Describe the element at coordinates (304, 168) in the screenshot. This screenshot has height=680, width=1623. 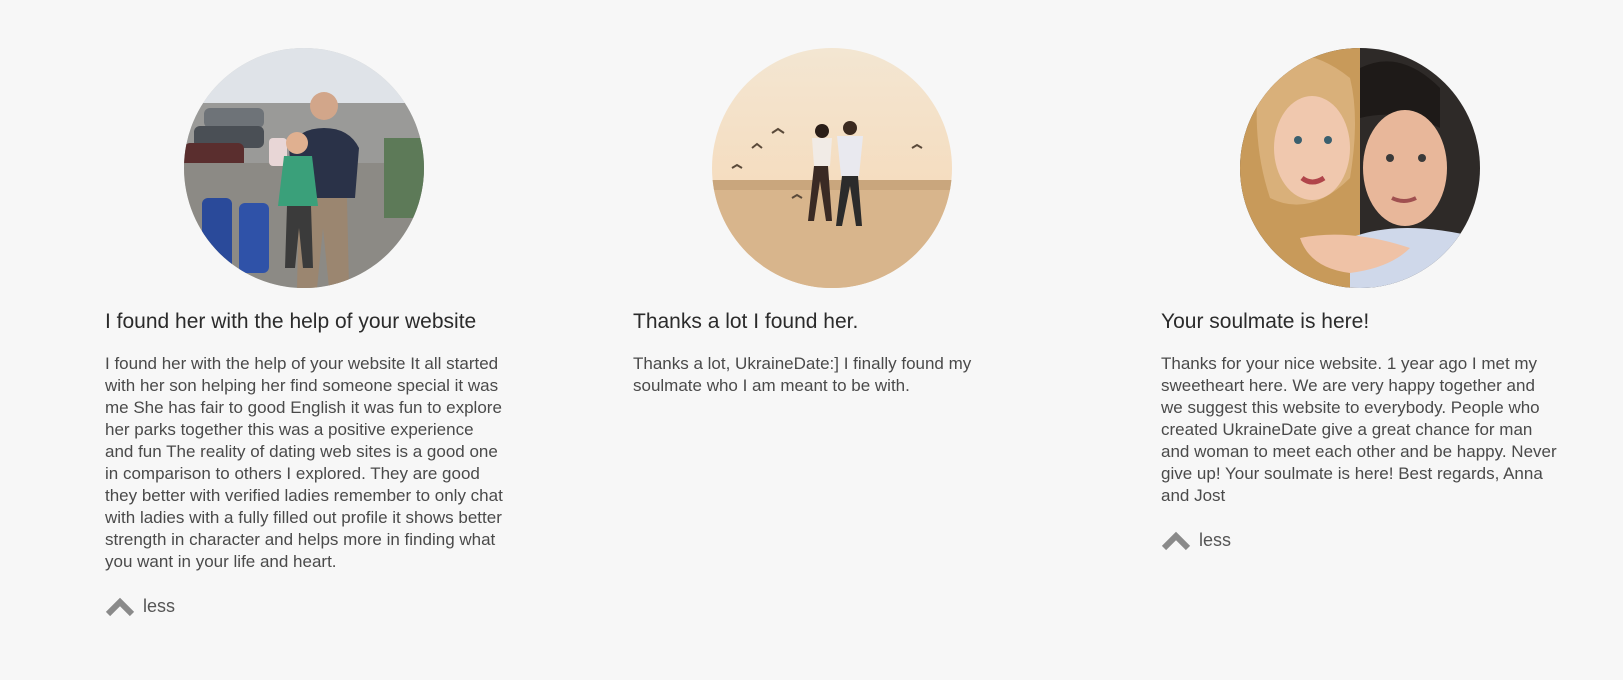
I see `couple-at-parking-lot-photo` at that location.